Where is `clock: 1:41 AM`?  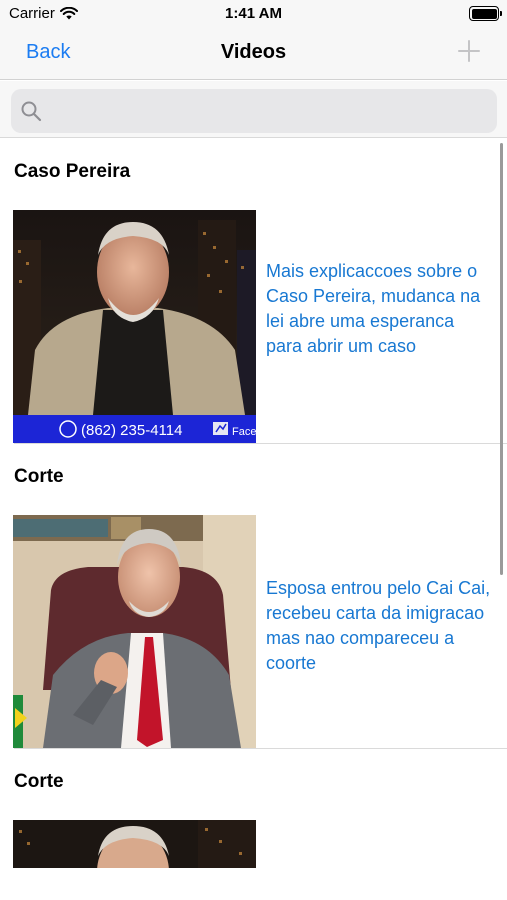
clock: 1:41 AM is located at coordinates (253, 13).